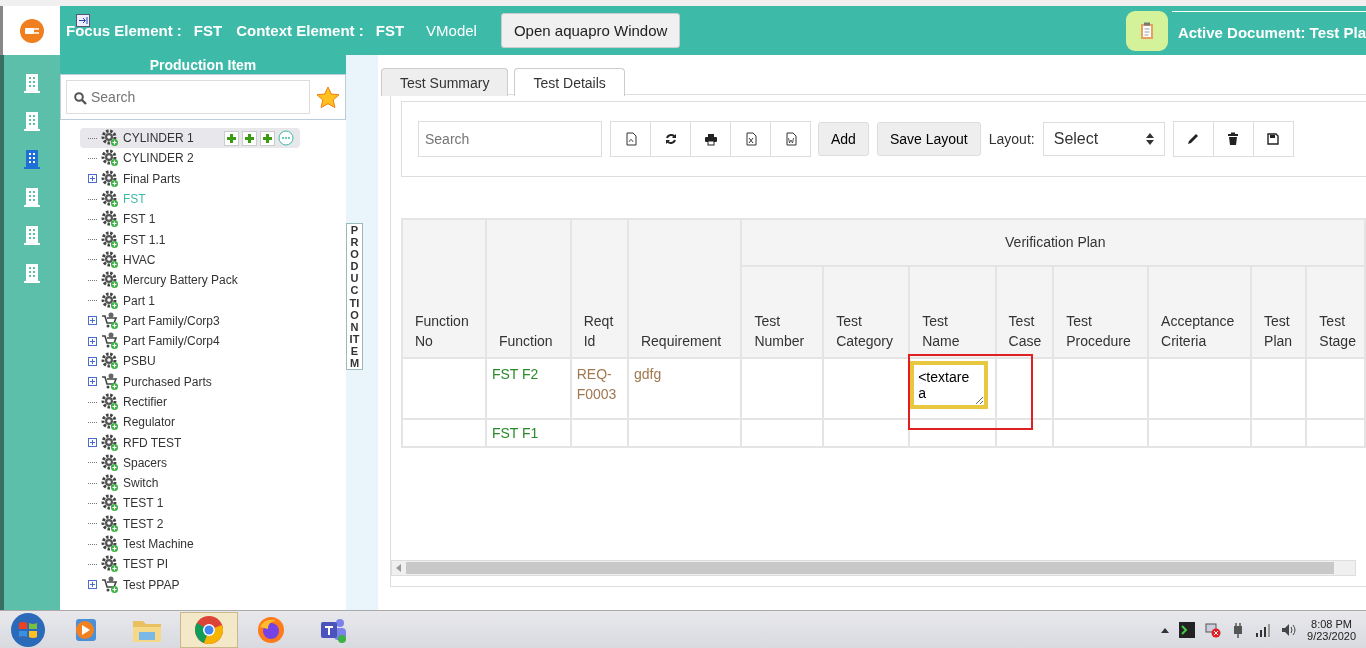 The image size is (1366, 648). Describe the element at coordinates (31, 30) in the screenshot. I see `logo-icon` at that location.